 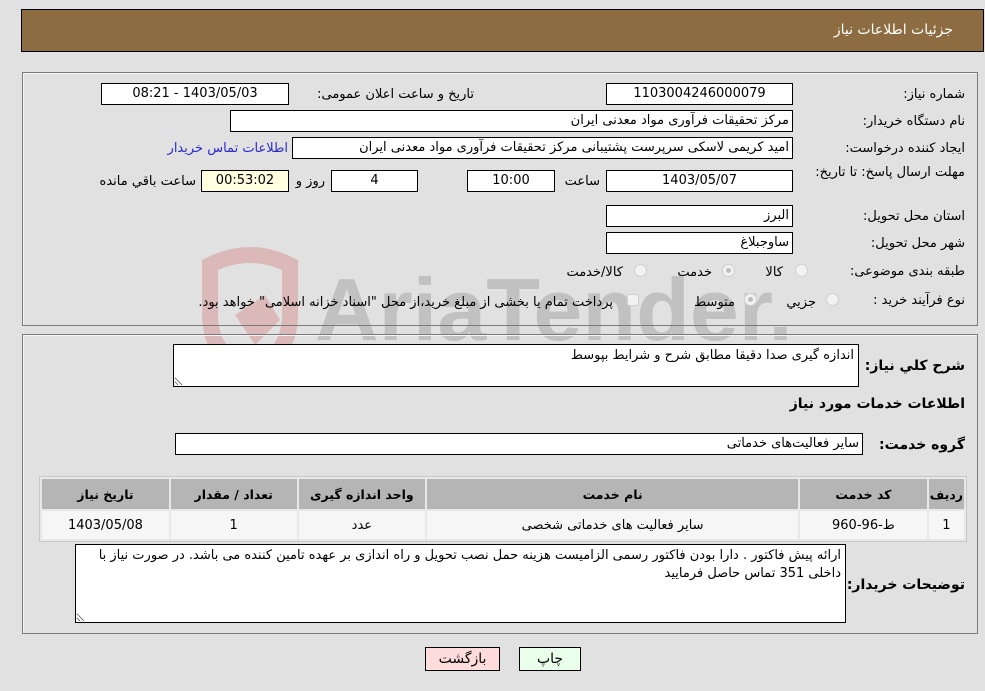 I want to click on radio-category-goods-label: کالا, so click(x=774, y=272).